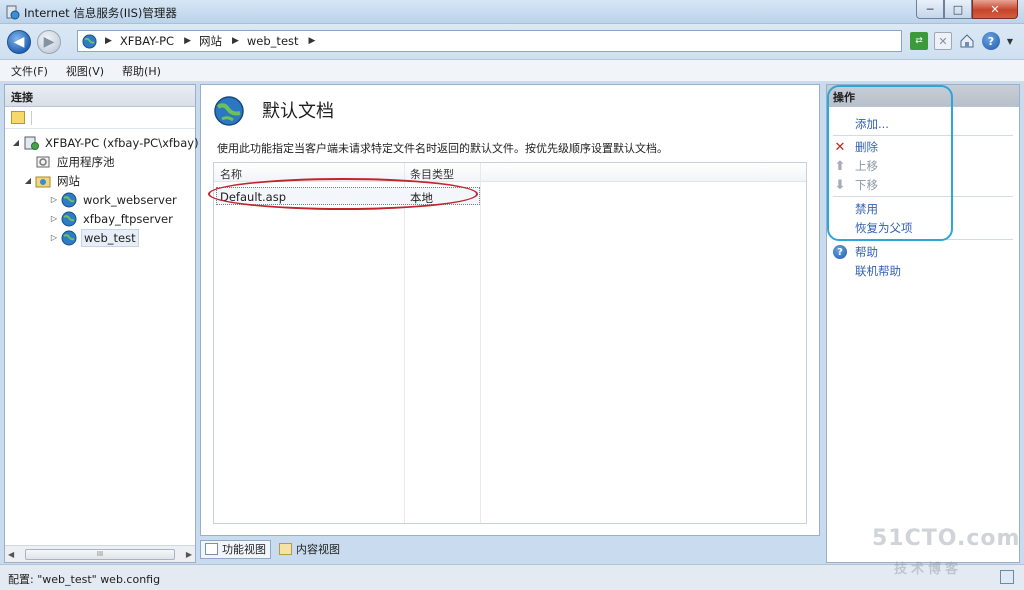 Image resolution: width=1024 pixels, height=590 pixels. I want to click on tab-label: 内容视图, so click(318, 549).